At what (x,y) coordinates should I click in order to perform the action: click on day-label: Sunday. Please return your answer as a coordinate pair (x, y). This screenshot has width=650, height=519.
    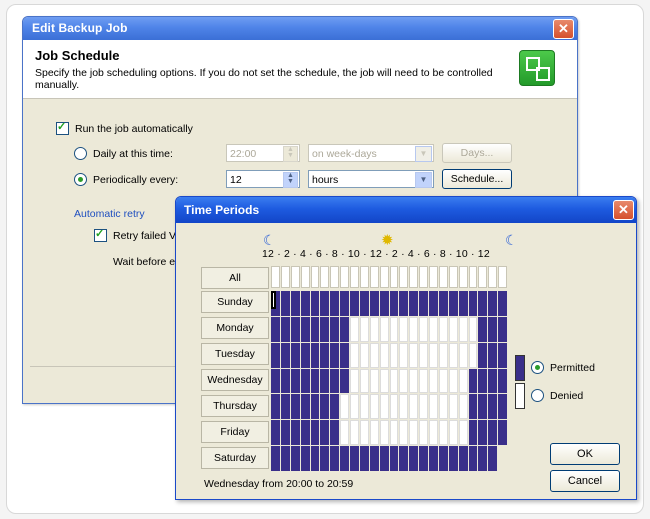
    Looking at the image, I should click on (235, 302).